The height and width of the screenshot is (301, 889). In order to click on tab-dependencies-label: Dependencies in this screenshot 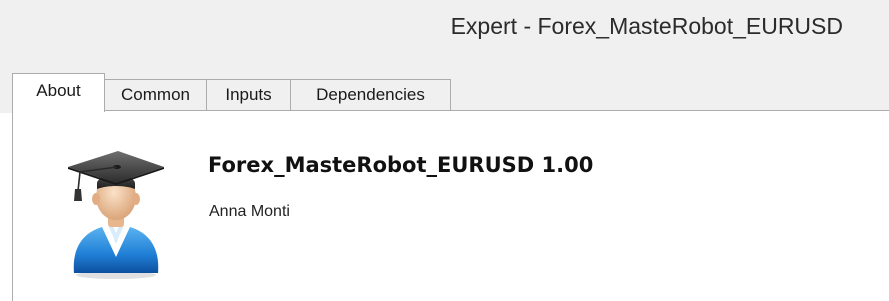, I will do `click(370, 94)`.